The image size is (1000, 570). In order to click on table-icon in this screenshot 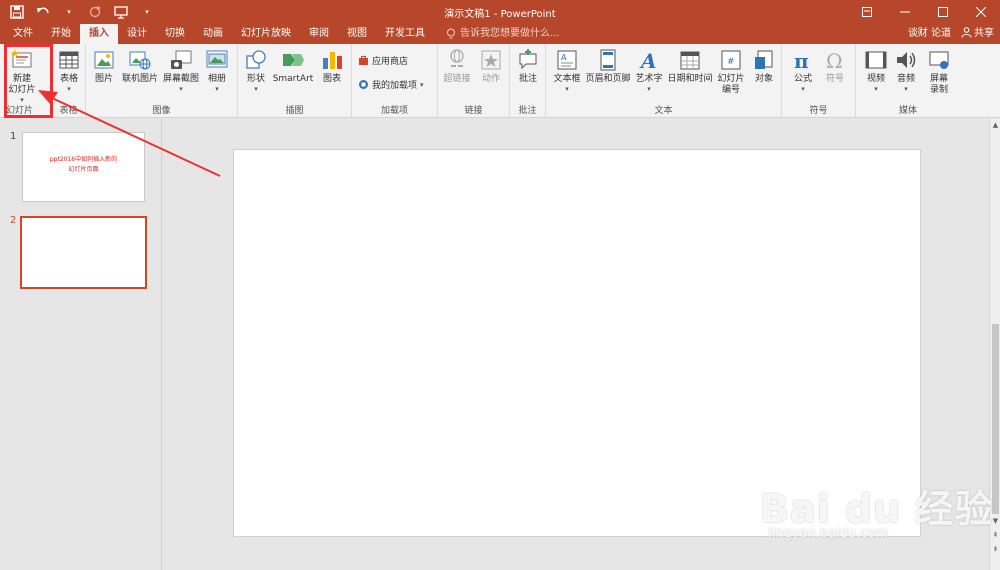, I will do `click(69, 60)`.